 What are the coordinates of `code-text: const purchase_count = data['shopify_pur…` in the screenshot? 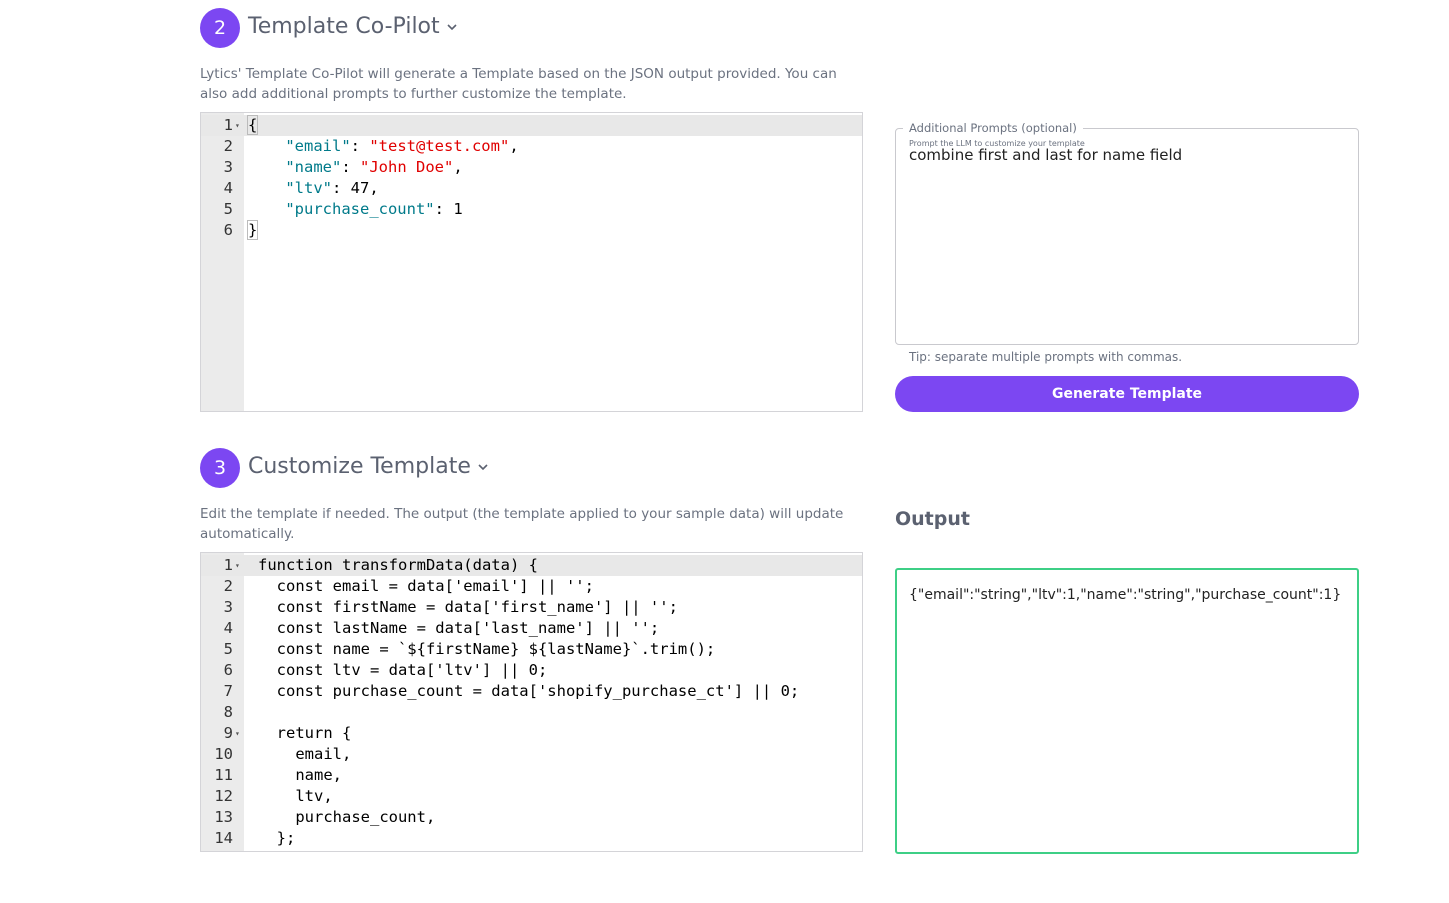 It's located at (529, 691).